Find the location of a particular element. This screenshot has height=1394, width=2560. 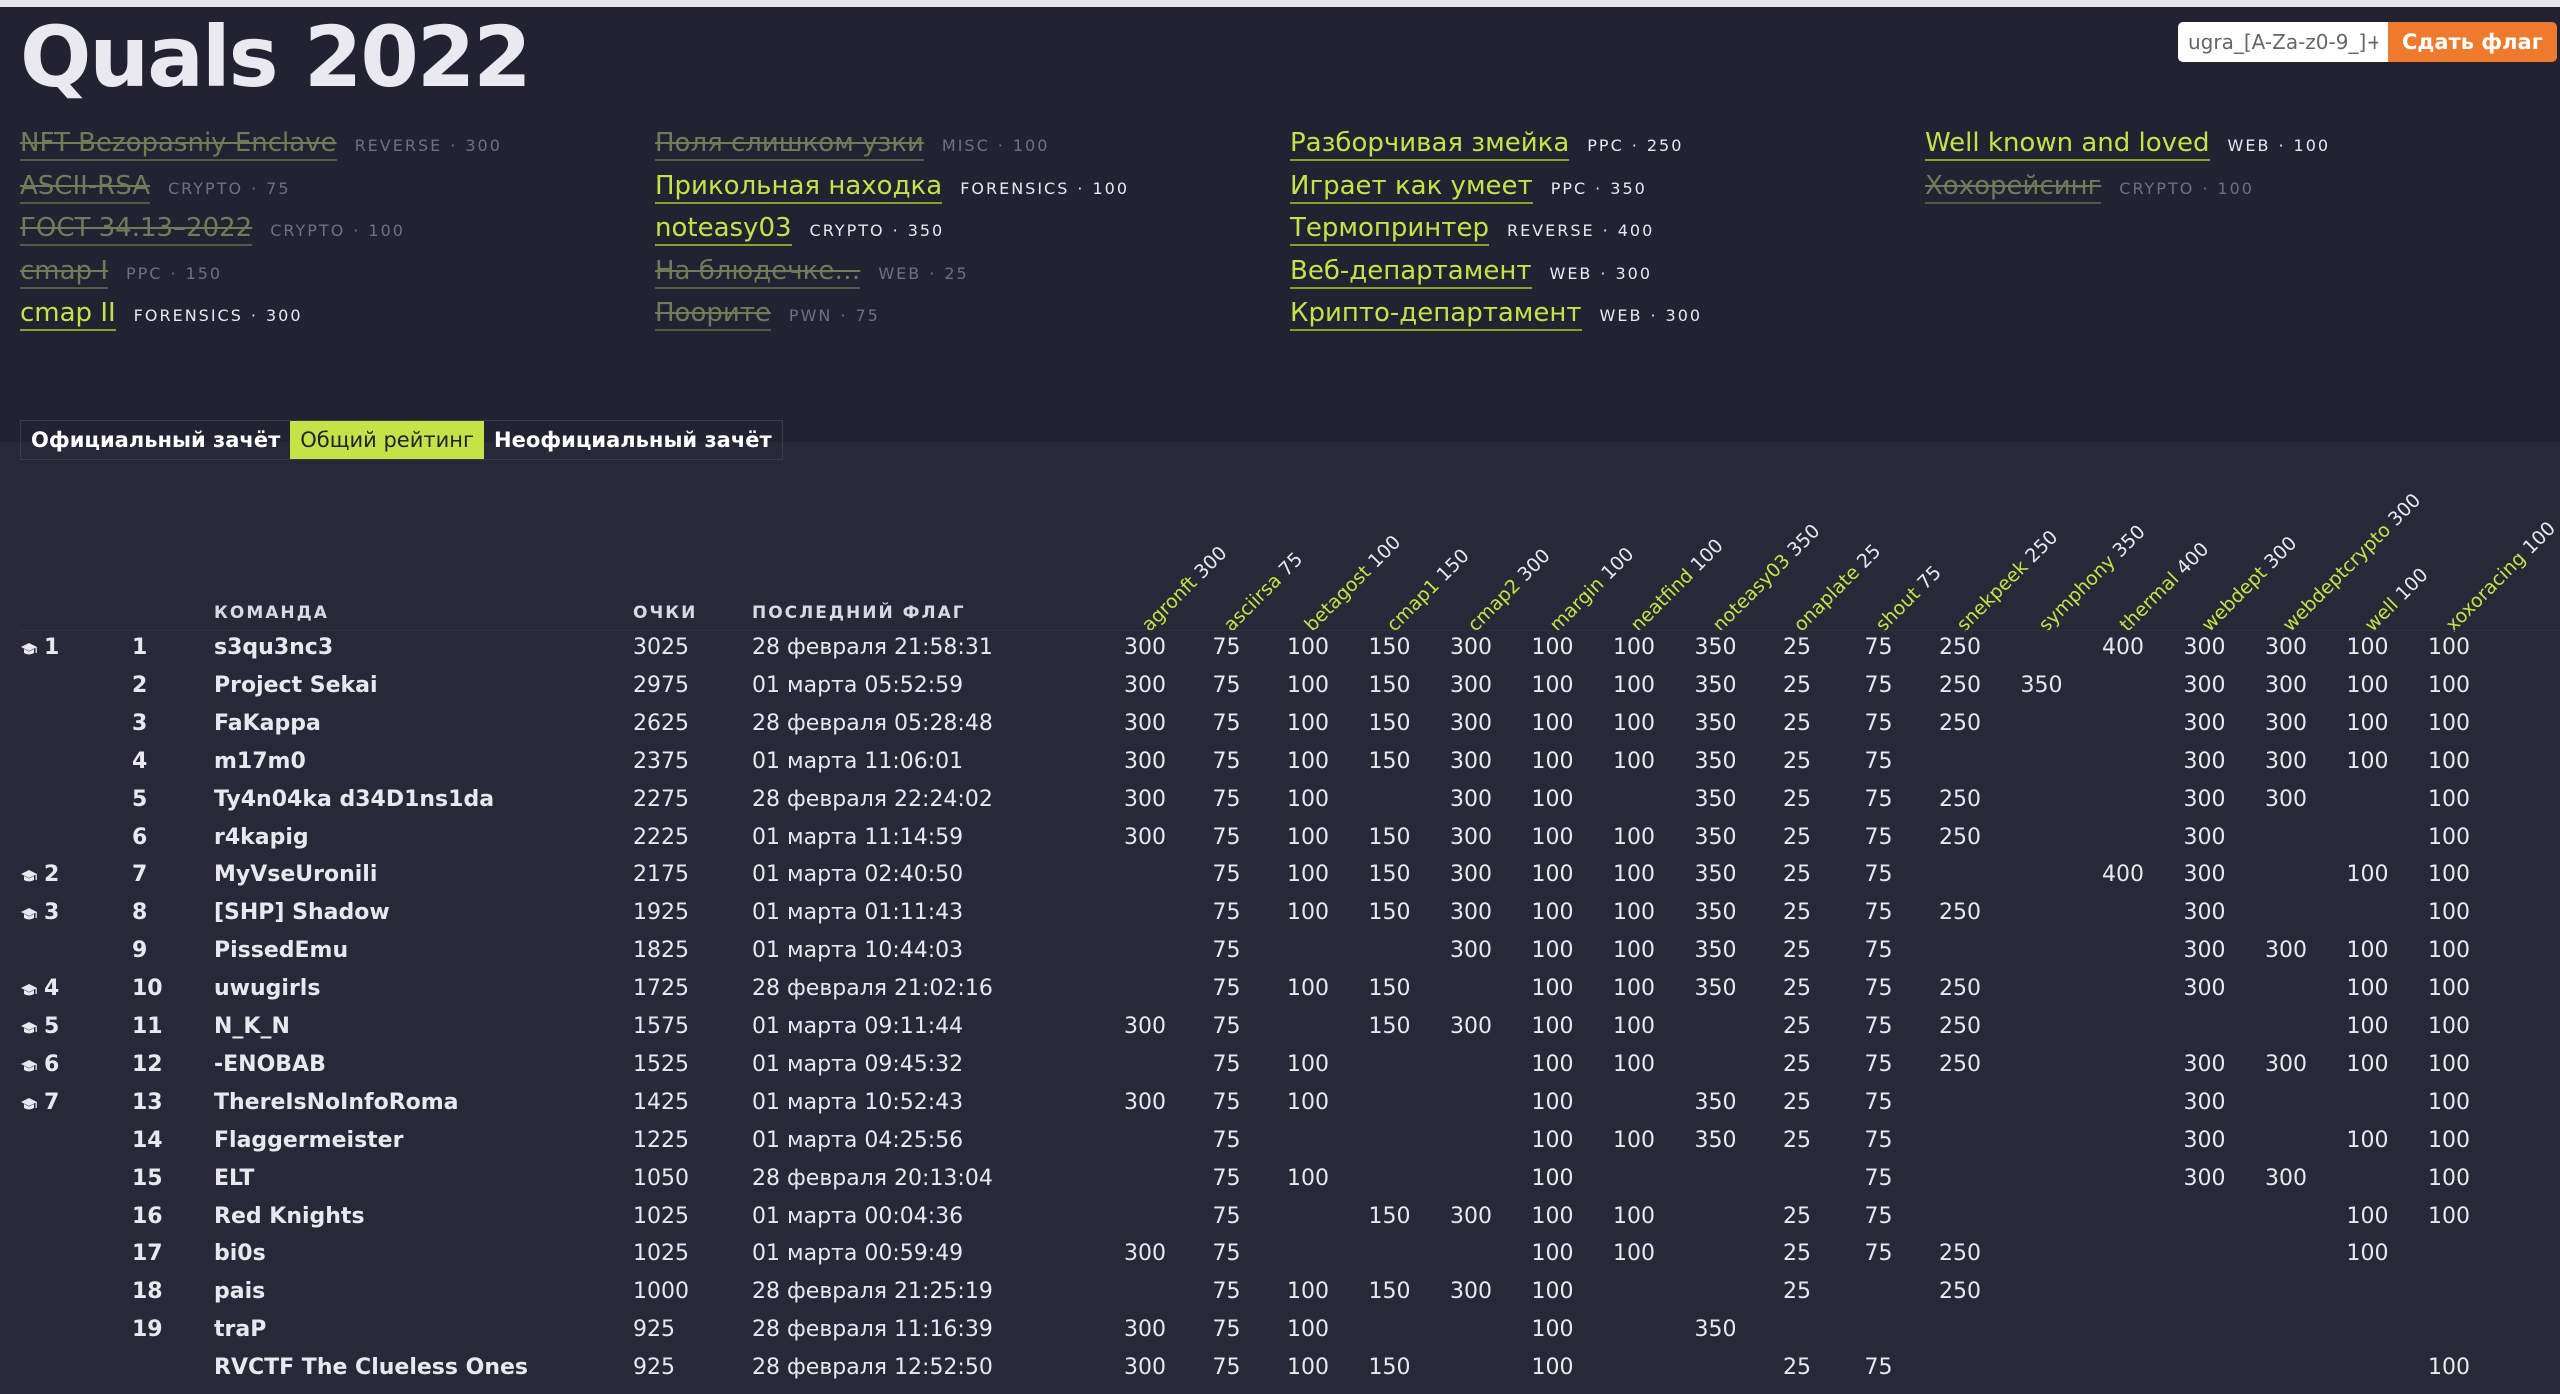

task-link: Поля слишком узки is located at coordinates (789, 144).